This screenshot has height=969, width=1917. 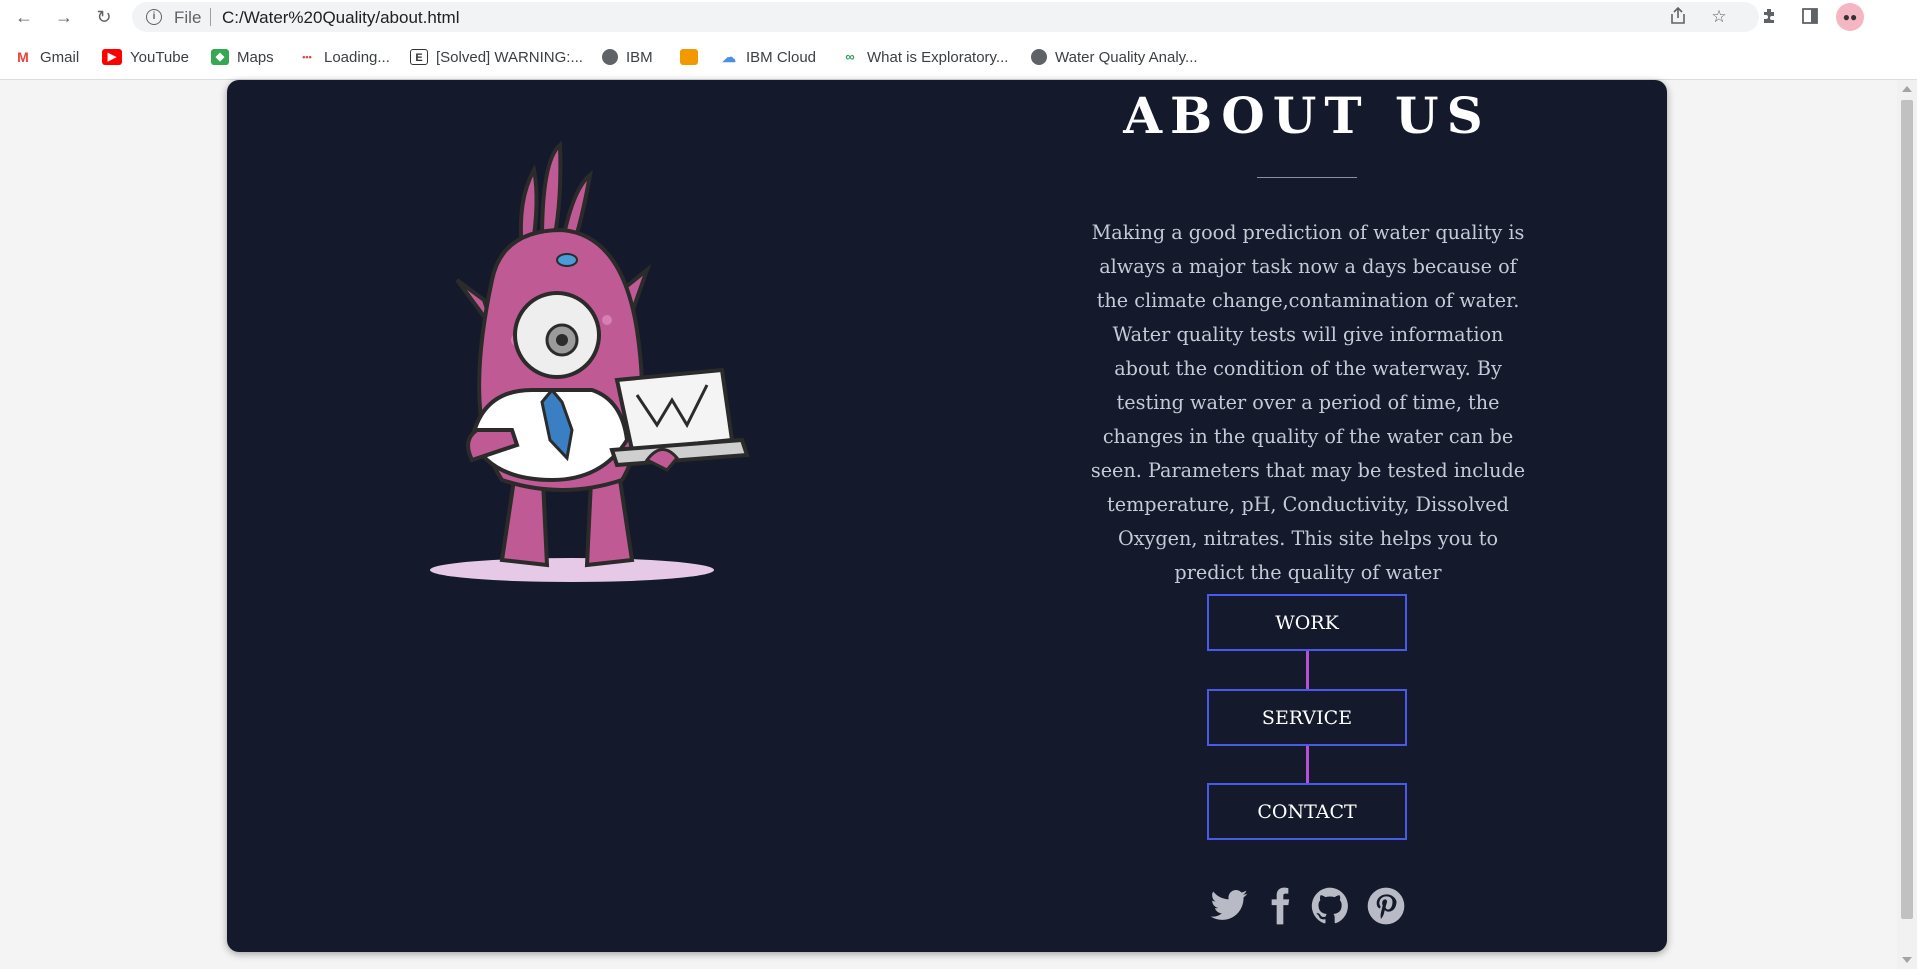 I want to click on vertical-scrollbar, so click(x=1907, y=524).